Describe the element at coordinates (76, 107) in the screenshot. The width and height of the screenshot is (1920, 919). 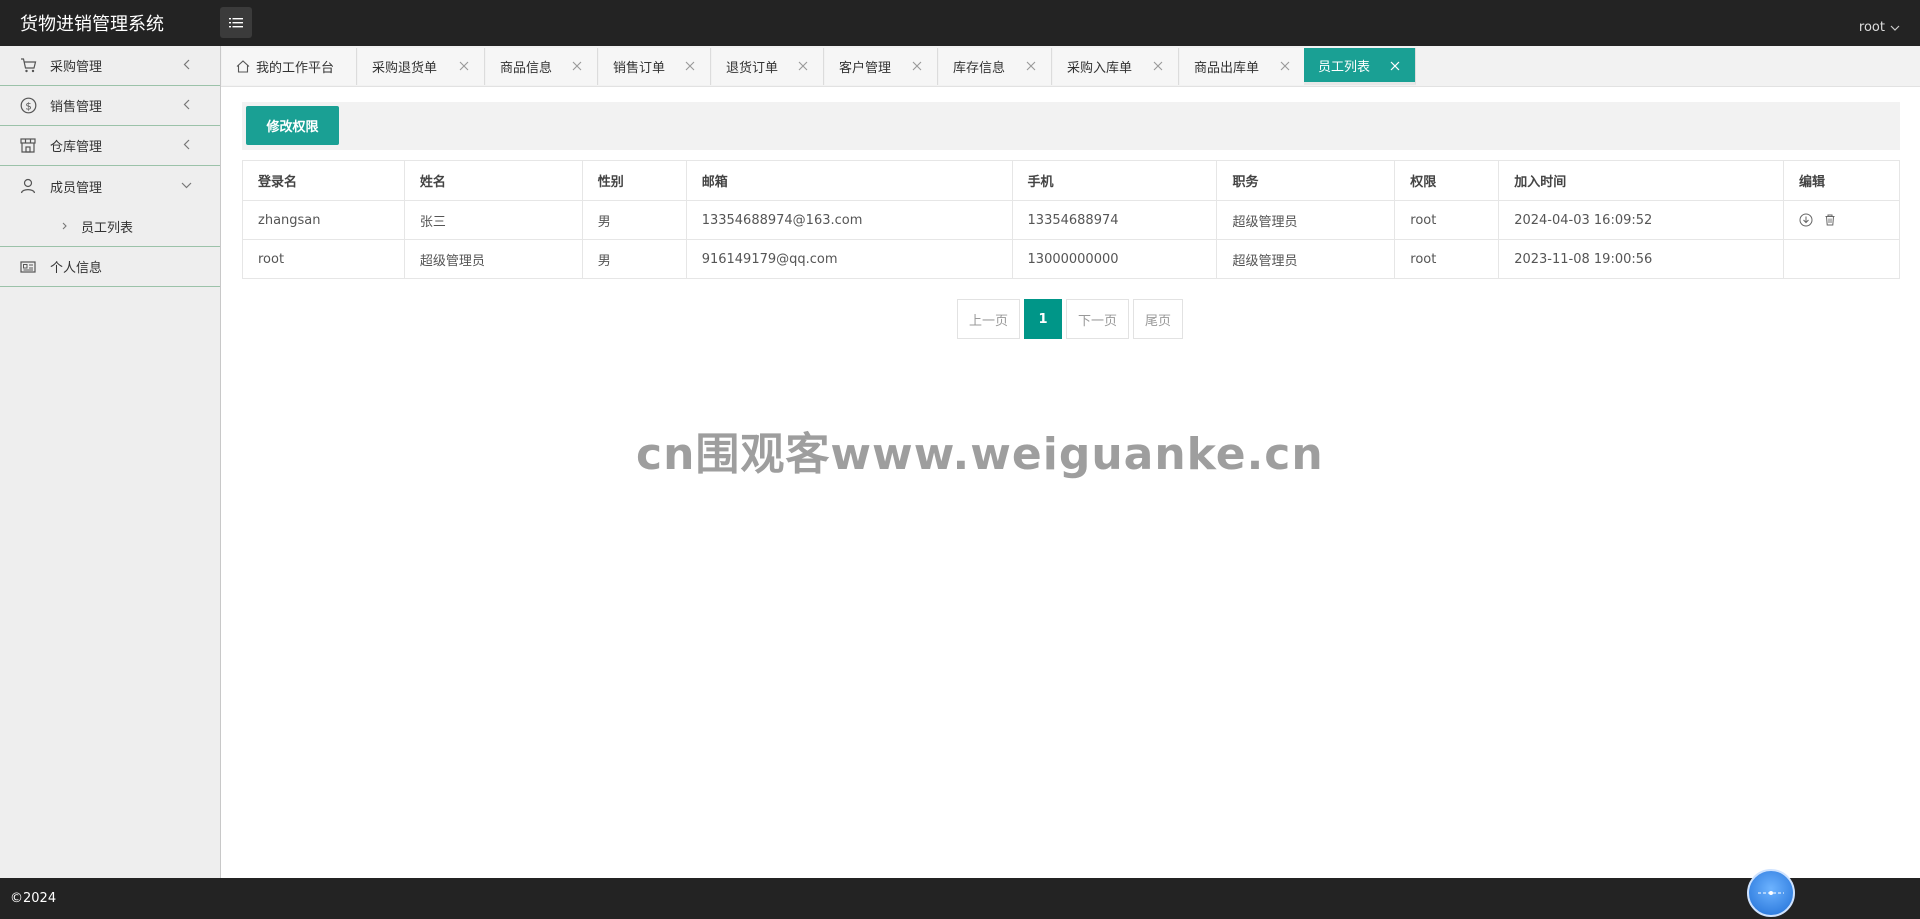
I see `sidebar-item-label: 销售管理` at that location.